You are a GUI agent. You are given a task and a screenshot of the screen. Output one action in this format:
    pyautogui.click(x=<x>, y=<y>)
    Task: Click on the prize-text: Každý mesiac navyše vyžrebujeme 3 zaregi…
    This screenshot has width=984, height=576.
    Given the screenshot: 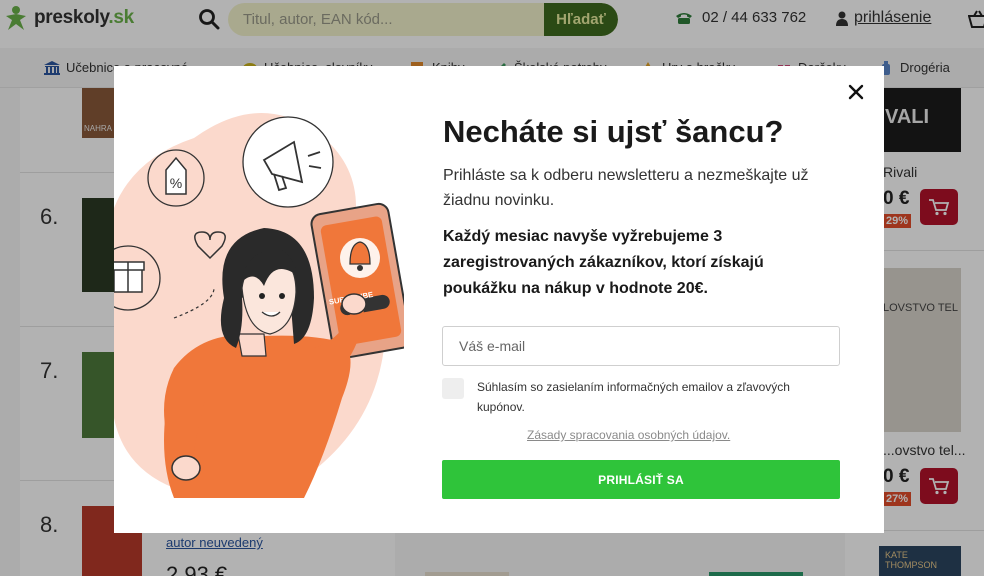 What is the action you would take?
    pyautogui.click(x=603, y=262)
    